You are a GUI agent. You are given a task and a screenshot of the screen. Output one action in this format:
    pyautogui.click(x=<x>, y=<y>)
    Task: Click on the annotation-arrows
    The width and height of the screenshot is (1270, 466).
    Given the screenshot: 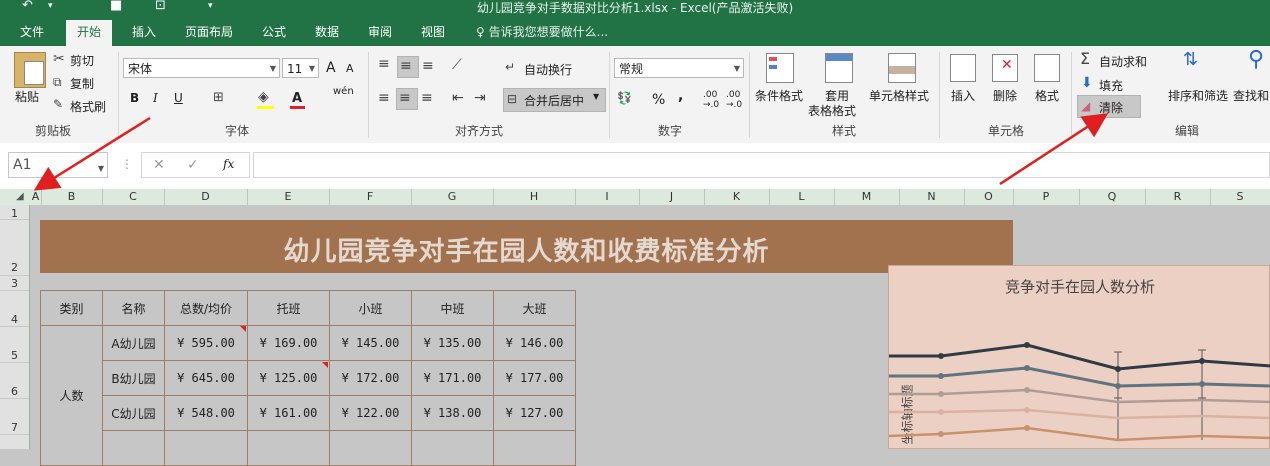 What is the action you would take?
    pyautogui.click(x=571, y=152)
    